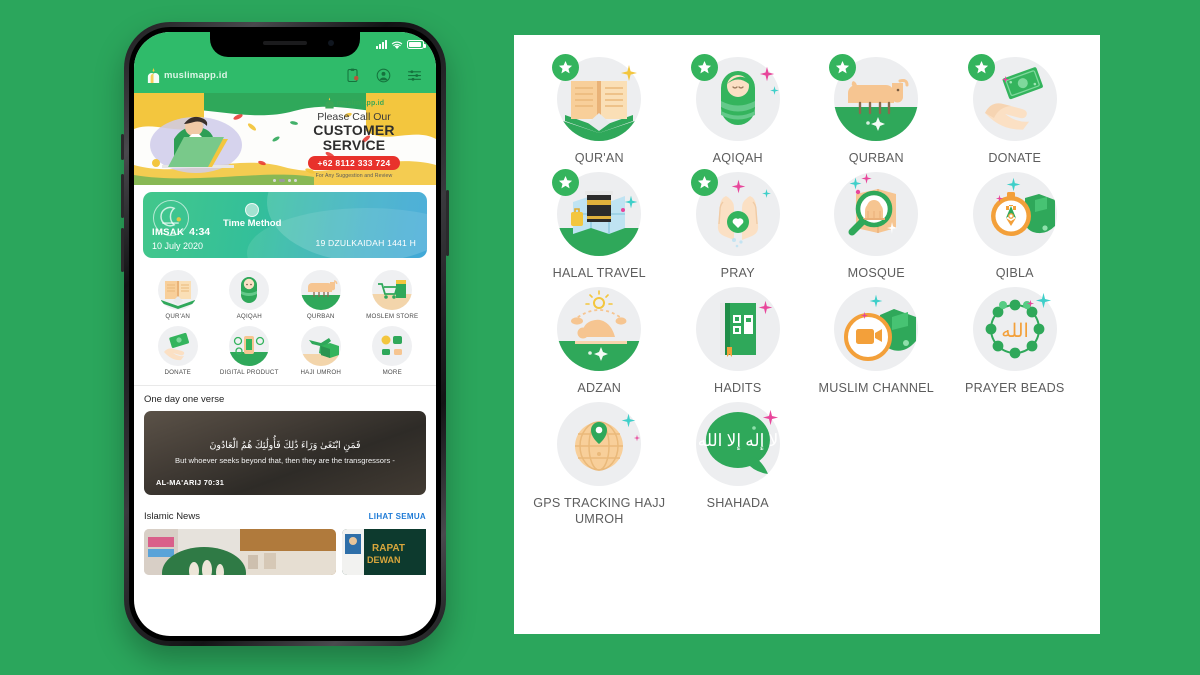 The height and width of the screenshot is (675, 1200). I want to click on menu-item-haji-umroh: HAJI UMROH, so click(321, 351).